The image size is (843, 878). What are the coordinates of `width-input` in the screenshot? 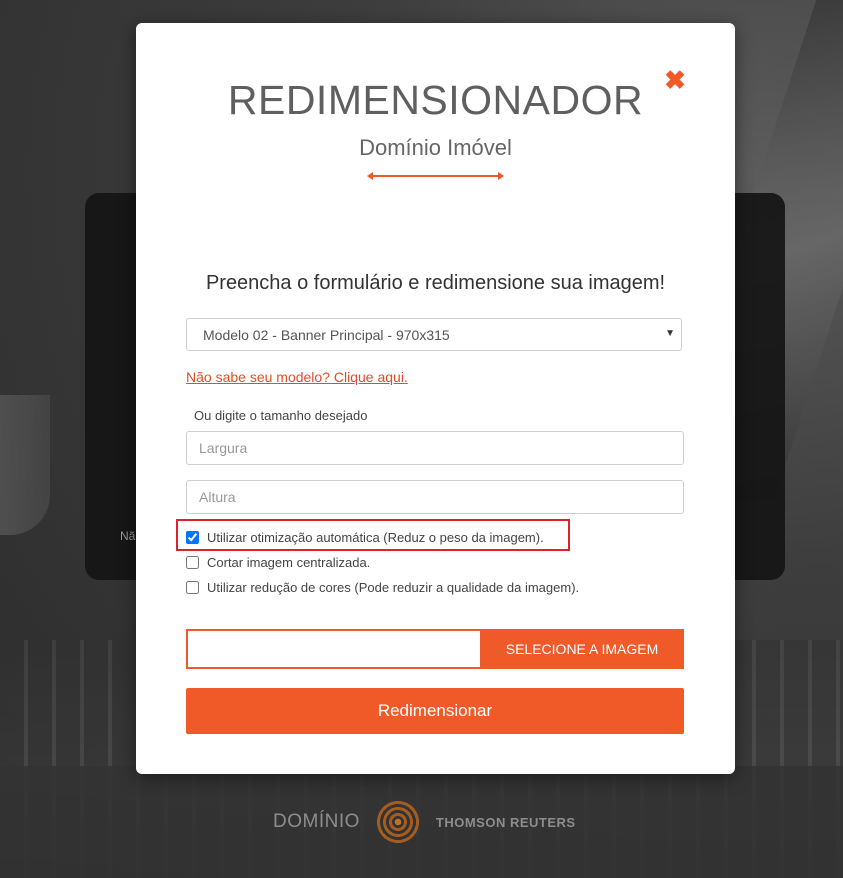 It's located at (435, 448).